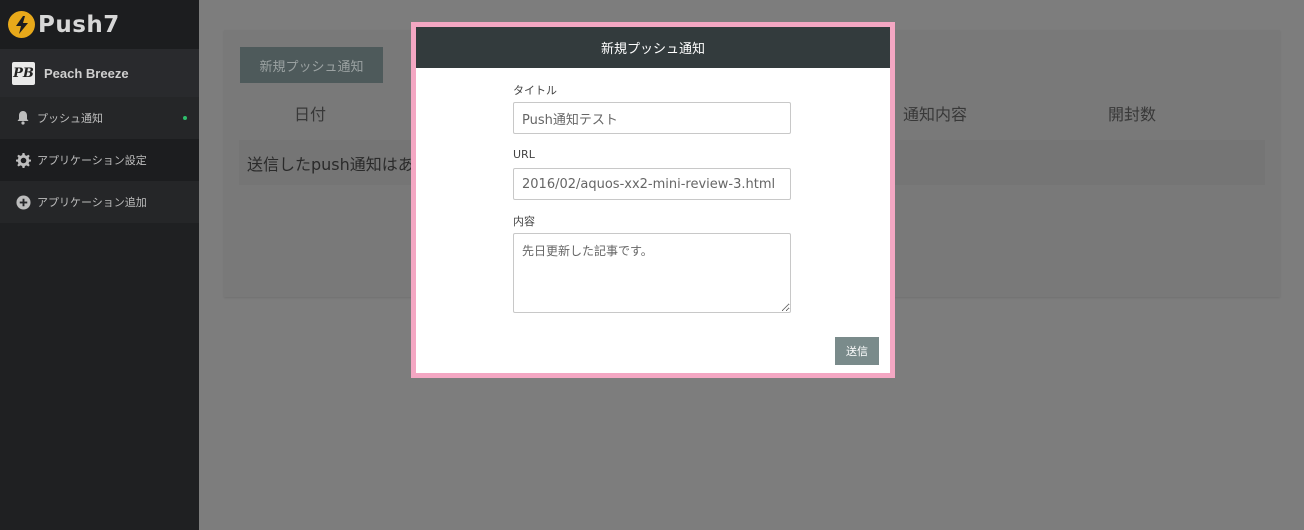 The width and height of the screenshot is (1304, 530). I want to click on bell-icon, so click(23, 118).